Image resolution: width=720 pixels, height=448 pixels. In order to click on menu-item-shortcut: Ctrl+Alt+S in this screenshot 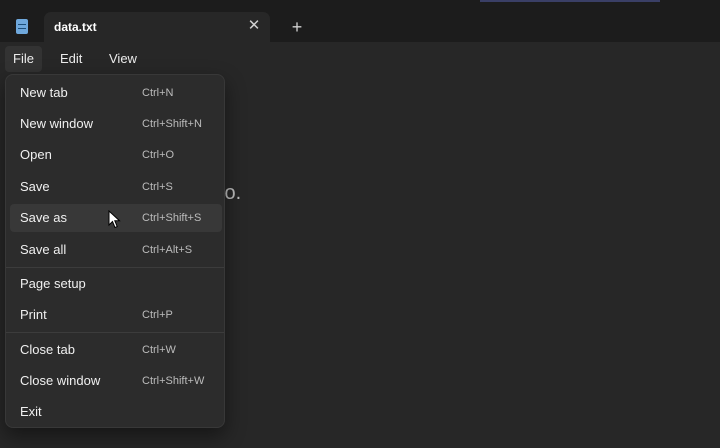, I will do `click(167, 250)`.